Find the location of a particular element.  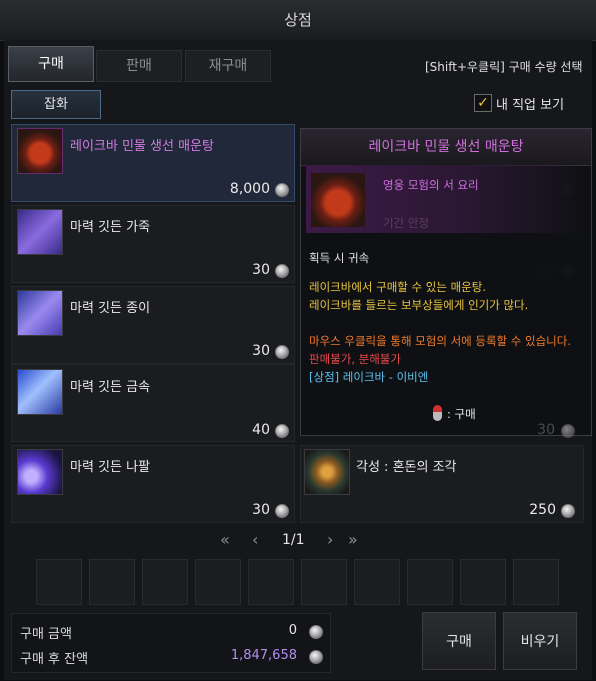

item-name: 마력 깃든 가죽 is located at coordinates (110, 227).